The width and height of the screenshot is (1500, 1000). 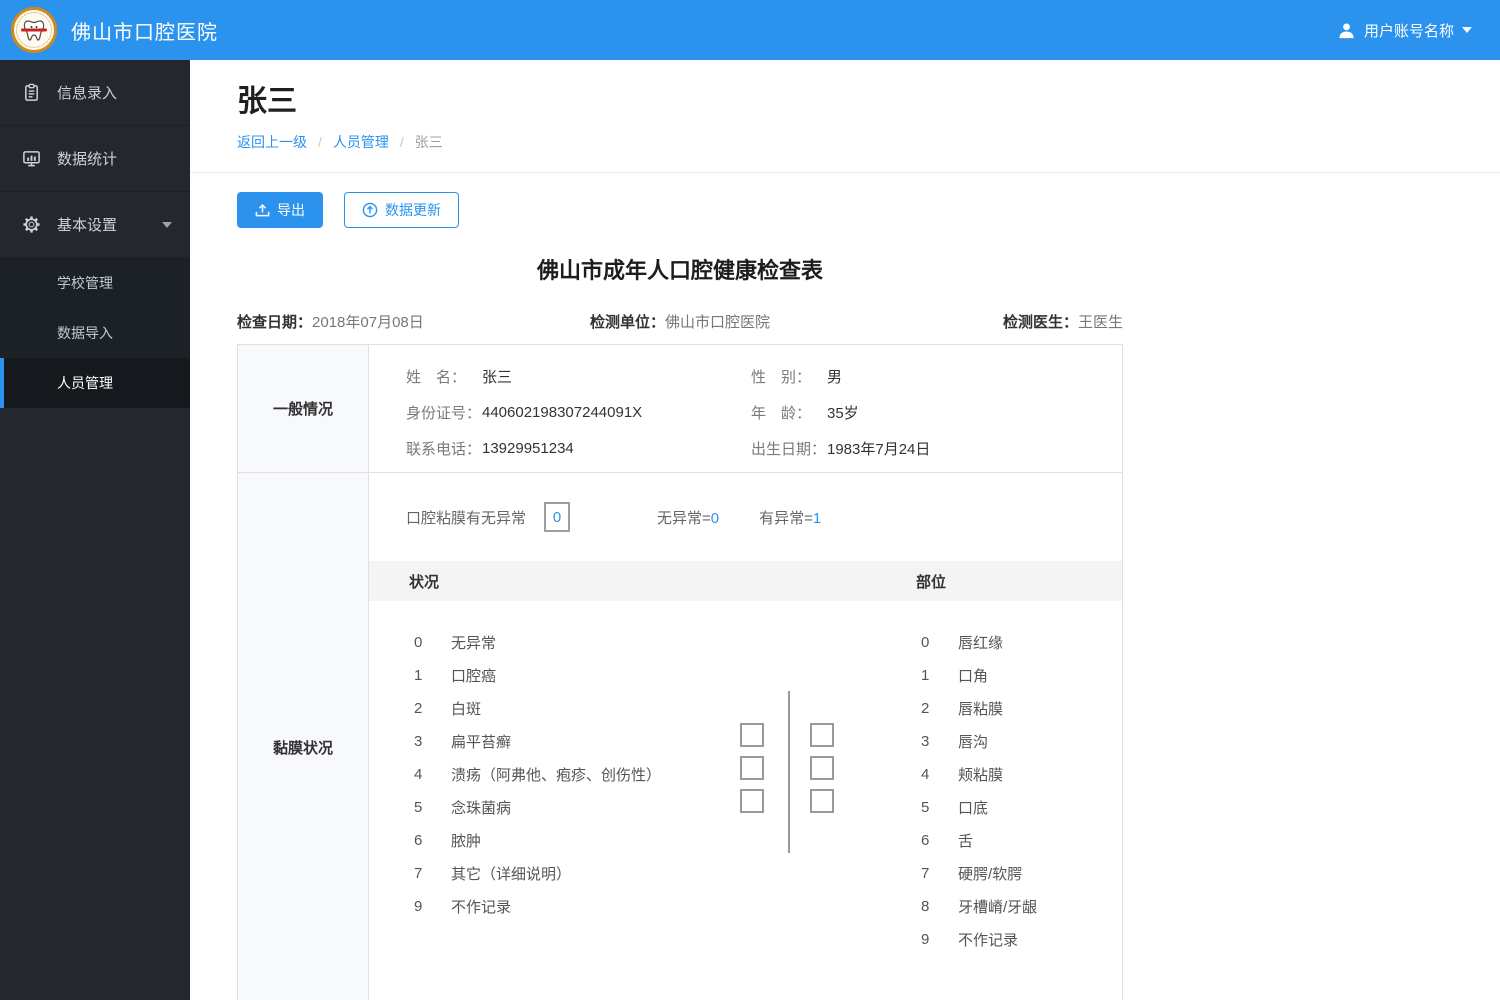 I want to click on data-update-button-label: 数据更新, so click(x=413, y=210).